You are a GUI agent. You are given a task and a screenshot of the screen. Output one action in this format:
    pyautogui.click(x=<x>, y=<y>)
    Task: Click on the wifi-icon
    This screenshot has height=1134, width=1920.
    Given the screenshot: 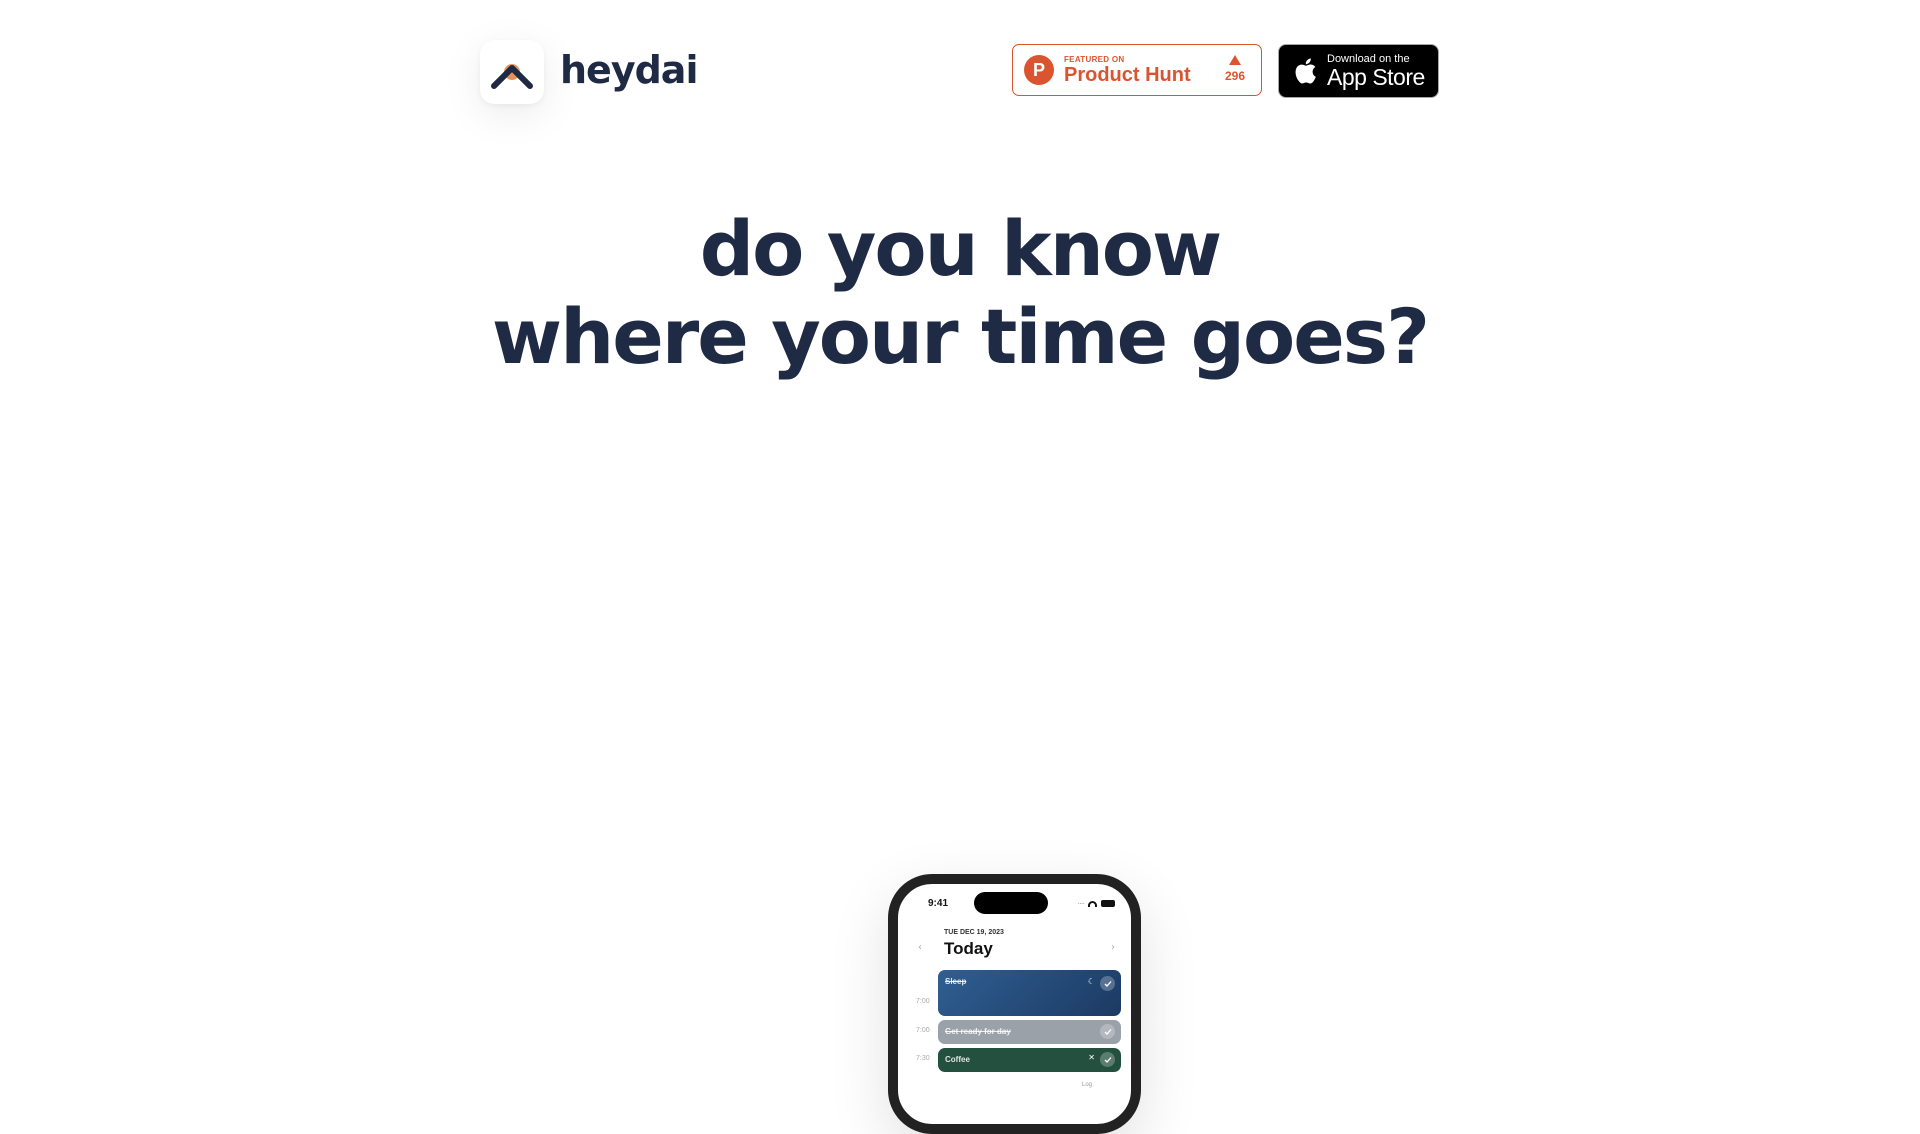 What is the action you would take?
    pyautogui.click(x=1092, y=903)
    